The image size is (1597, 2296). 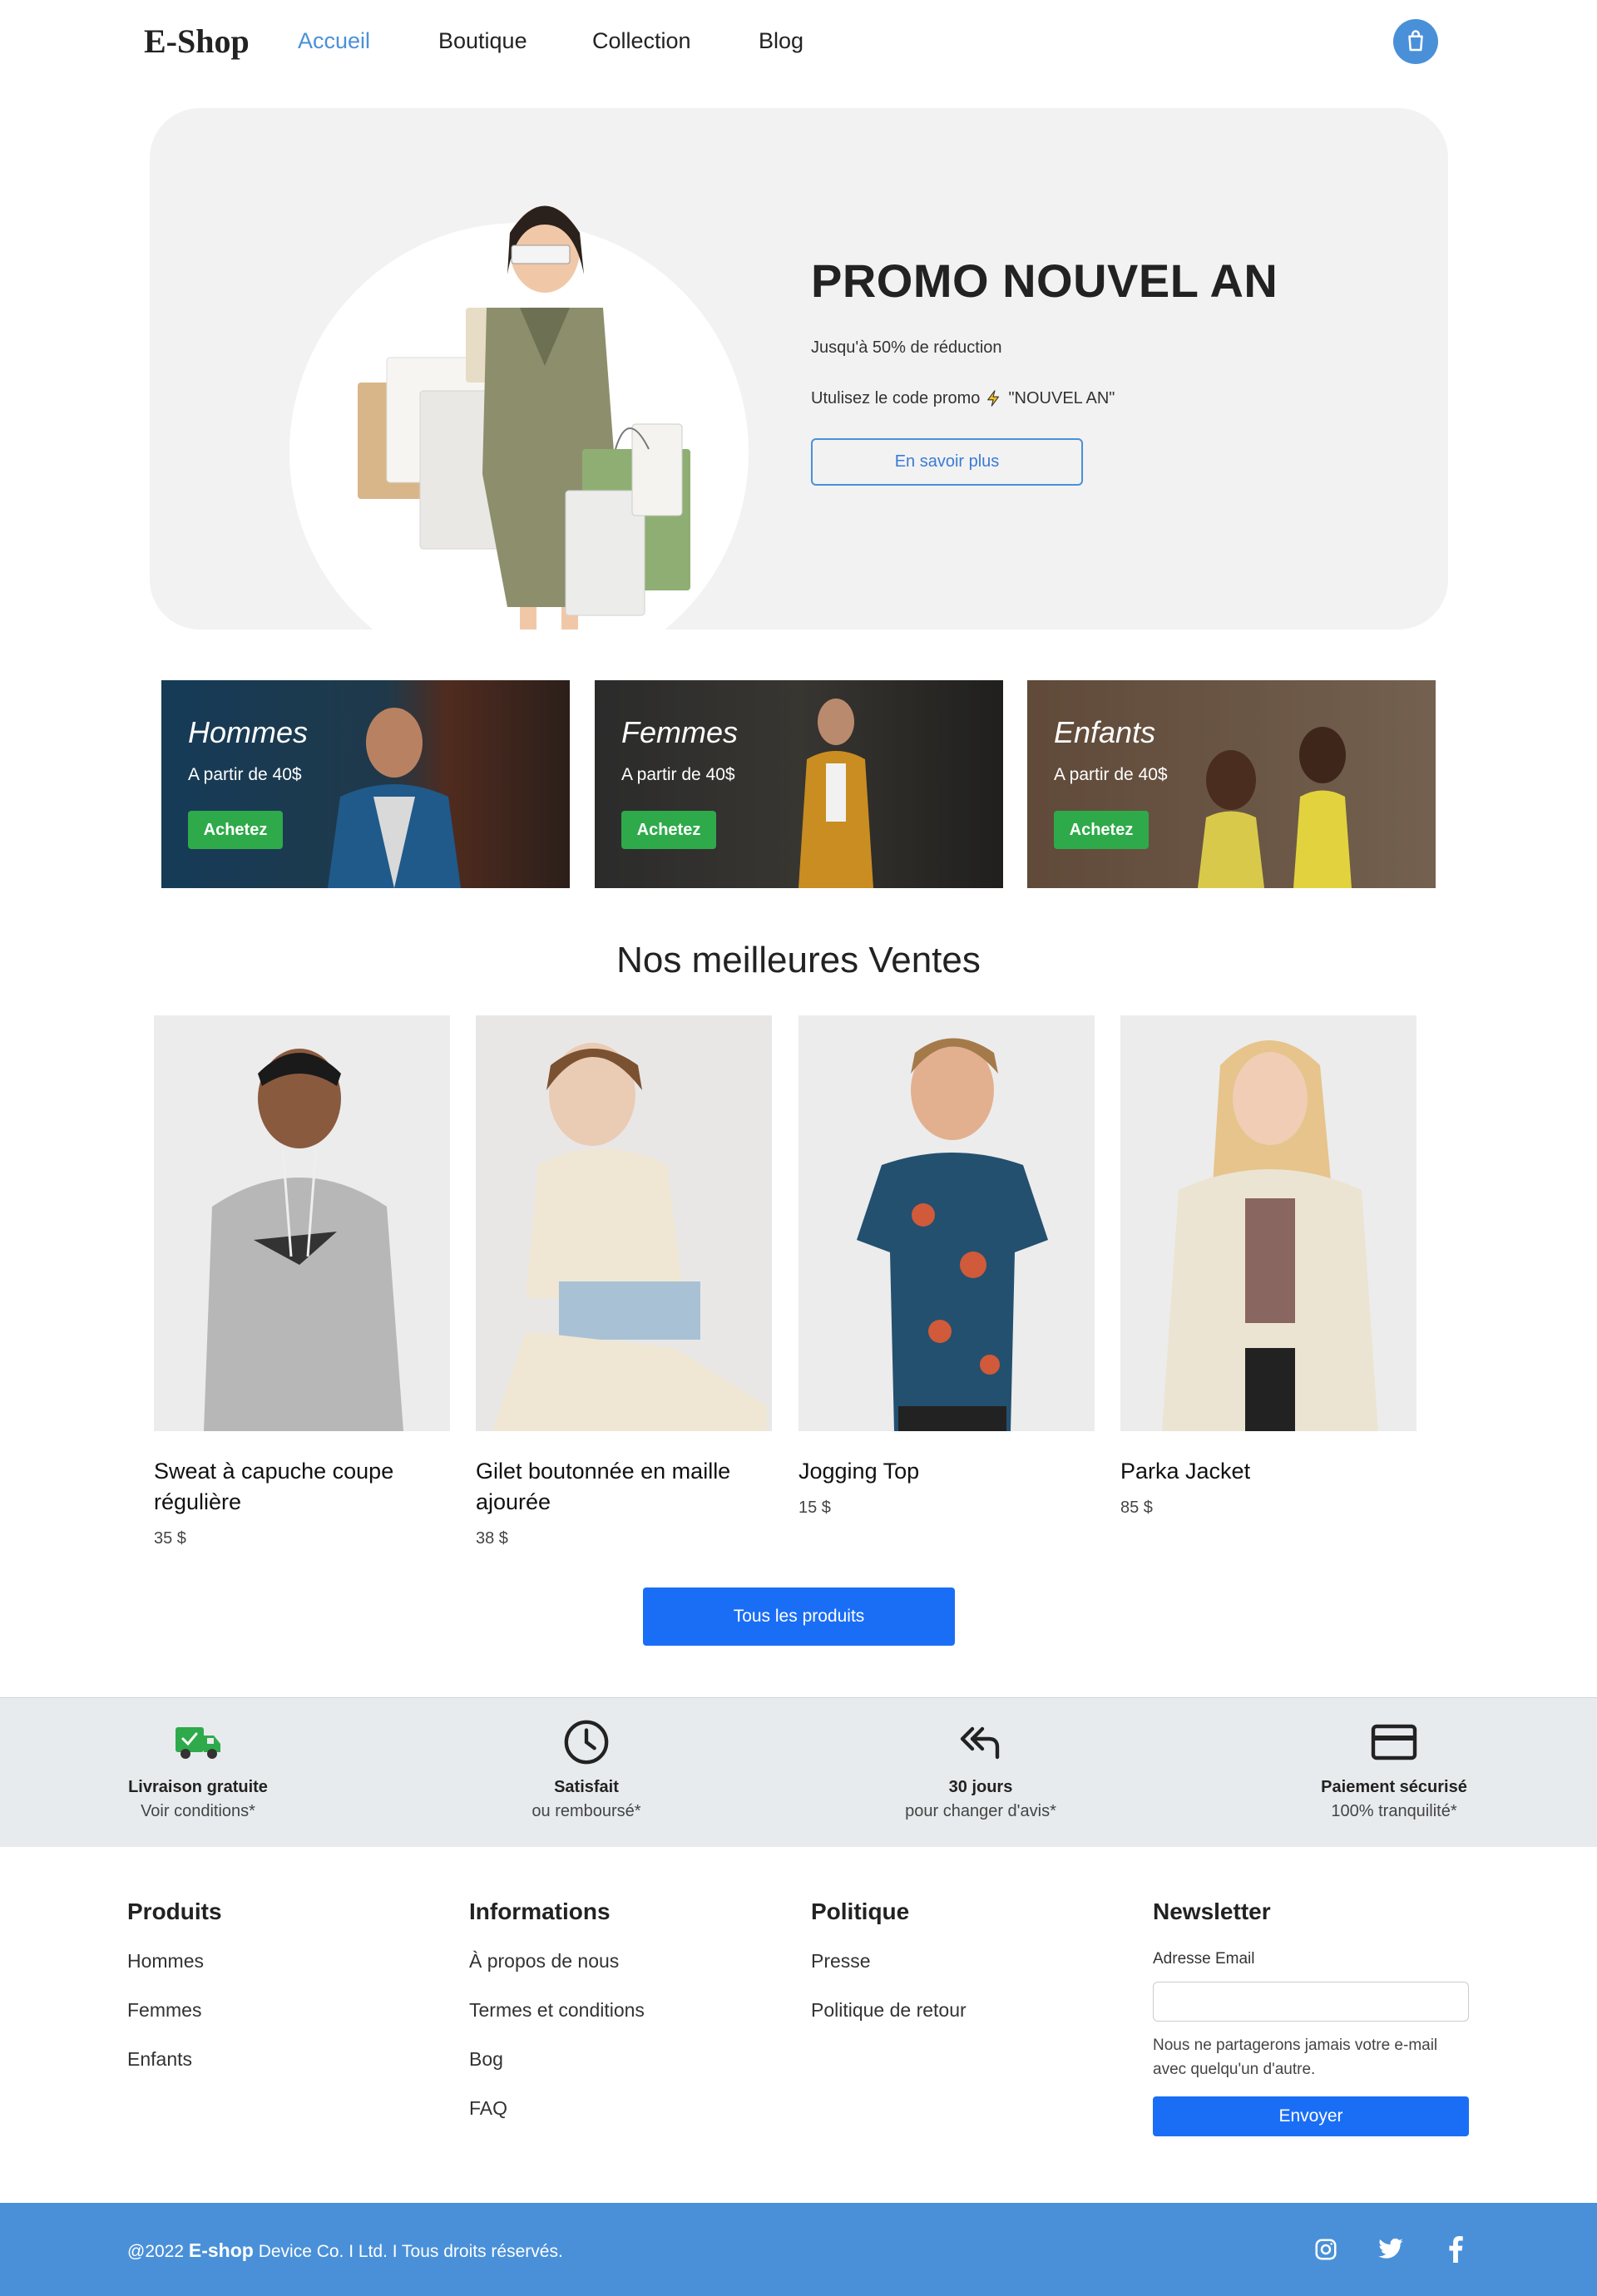 I want to click on hero-promo-code-text: Utulisez le code promo "NOUVEL AN", so click(x=963, y=398).